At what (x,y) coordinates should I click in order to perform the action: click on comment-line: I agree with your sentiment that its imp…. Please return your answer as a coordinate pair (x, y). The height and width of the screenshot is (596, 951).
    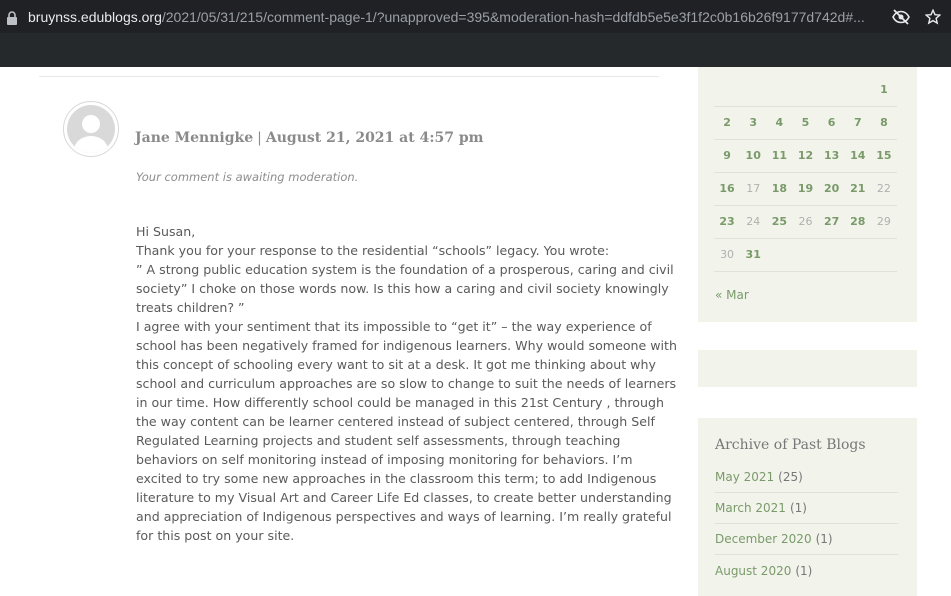
    Looking at the image, I should click on (394, 326).